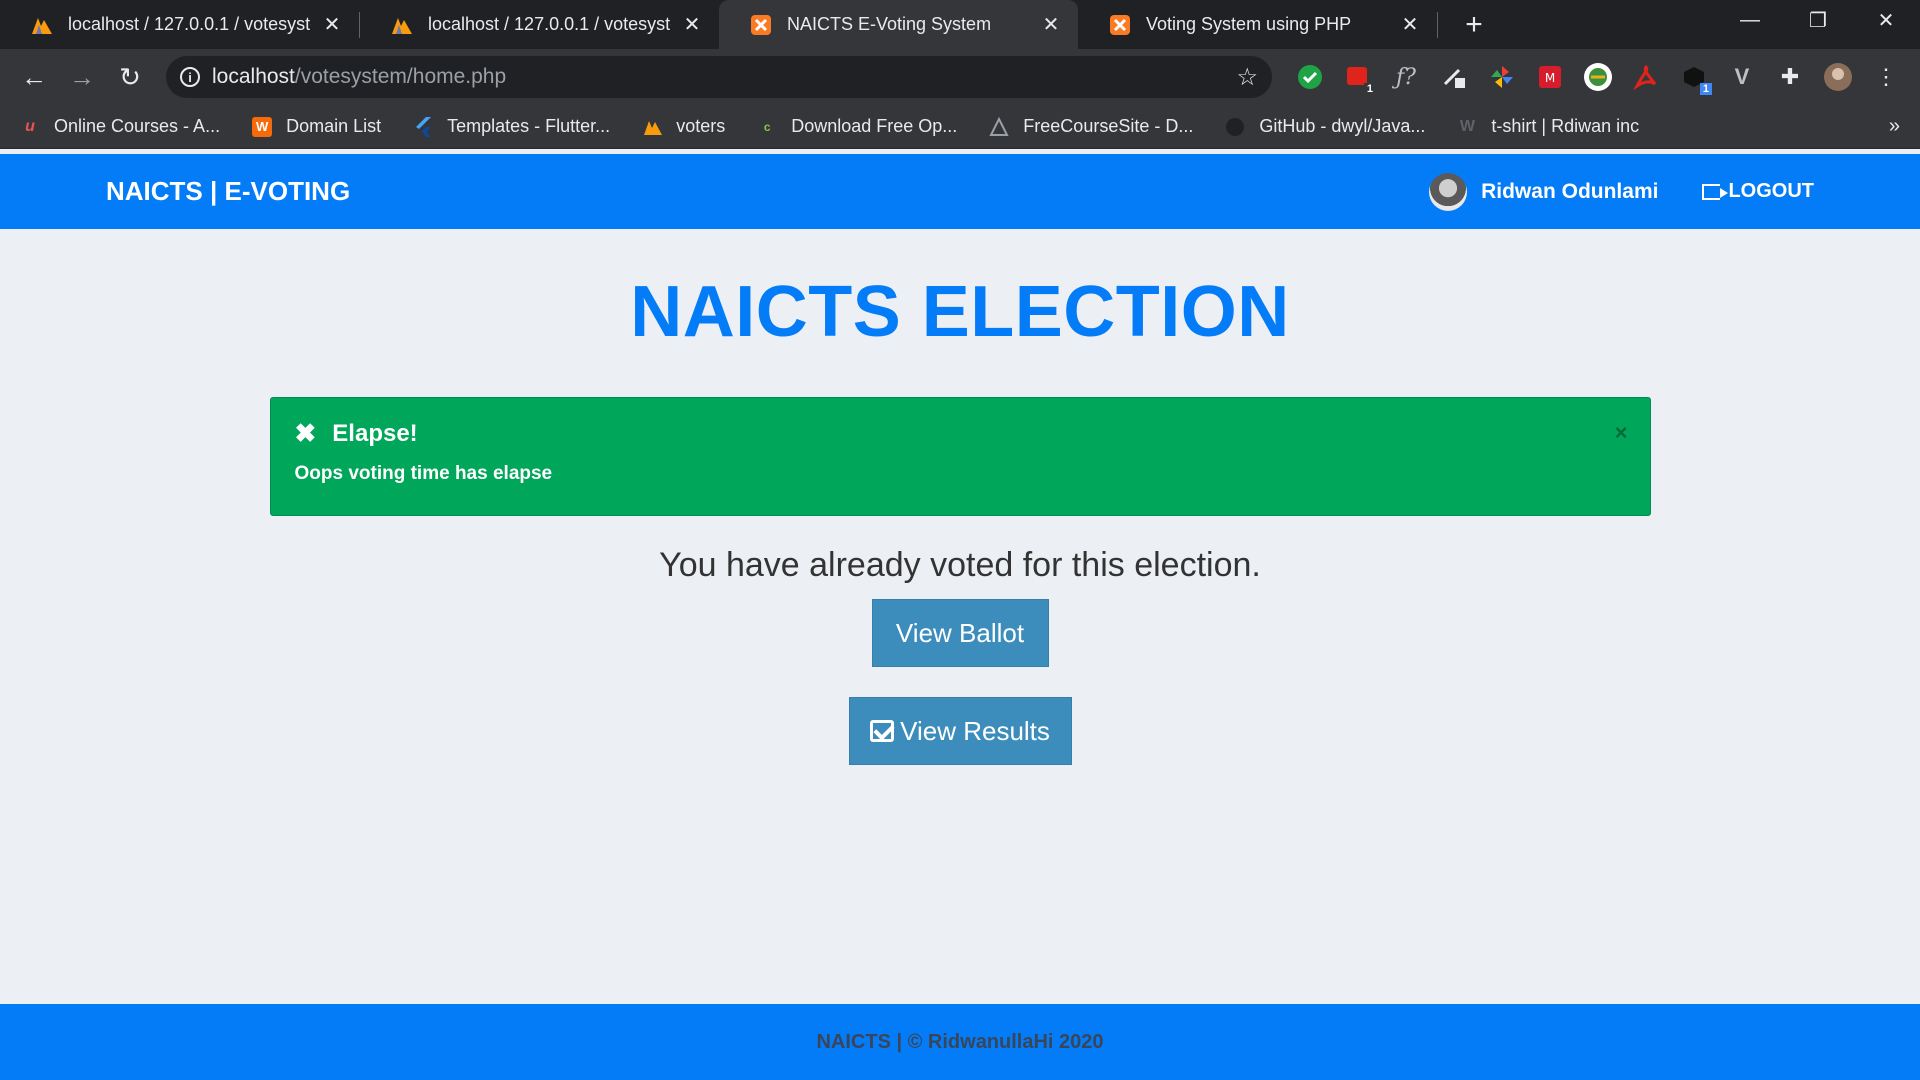 The height and width of the screenshot is (1080, 1920). I want to click on new-tab-button: +, so click(1474, 24).